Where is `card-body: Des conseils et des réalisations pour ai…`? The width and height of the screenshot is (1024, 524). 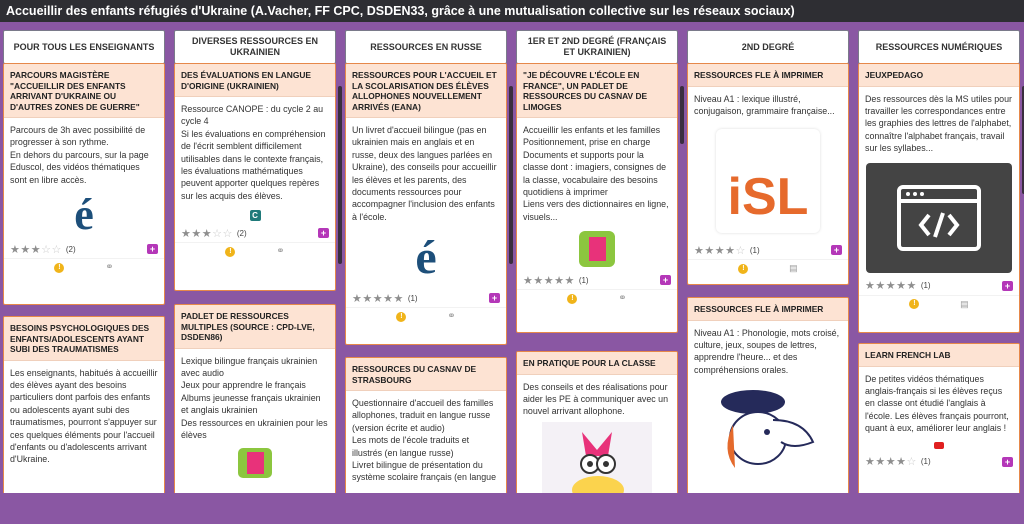 card-body: Des conseils et des réalisations pour ai… is located at coordinates (597, 398).